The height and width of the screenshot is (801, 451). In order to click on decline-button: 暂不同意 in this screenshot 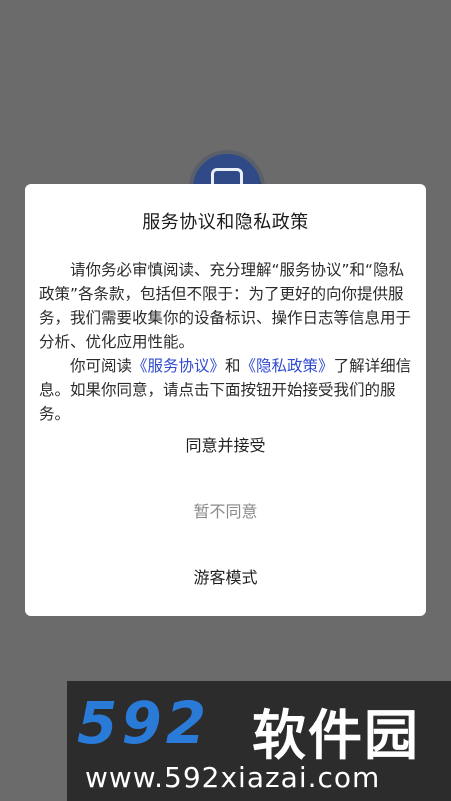, I will do `click(225, 510)`.